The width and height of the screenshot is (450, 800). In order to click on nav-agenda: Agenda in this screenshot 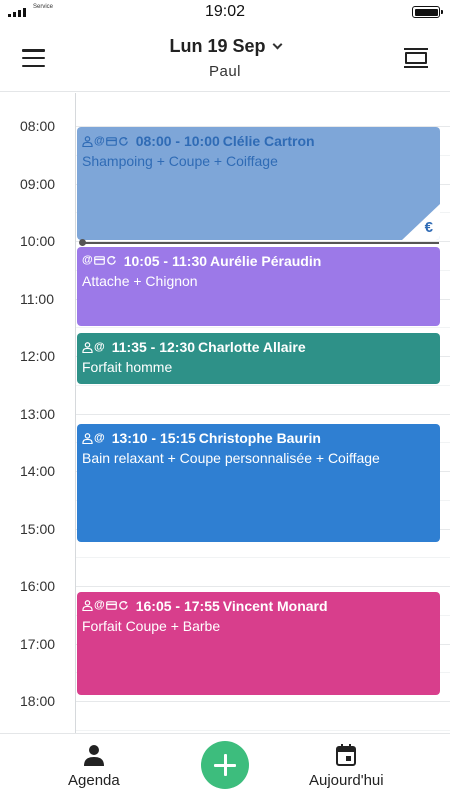, I will do `click(94, 766)`.